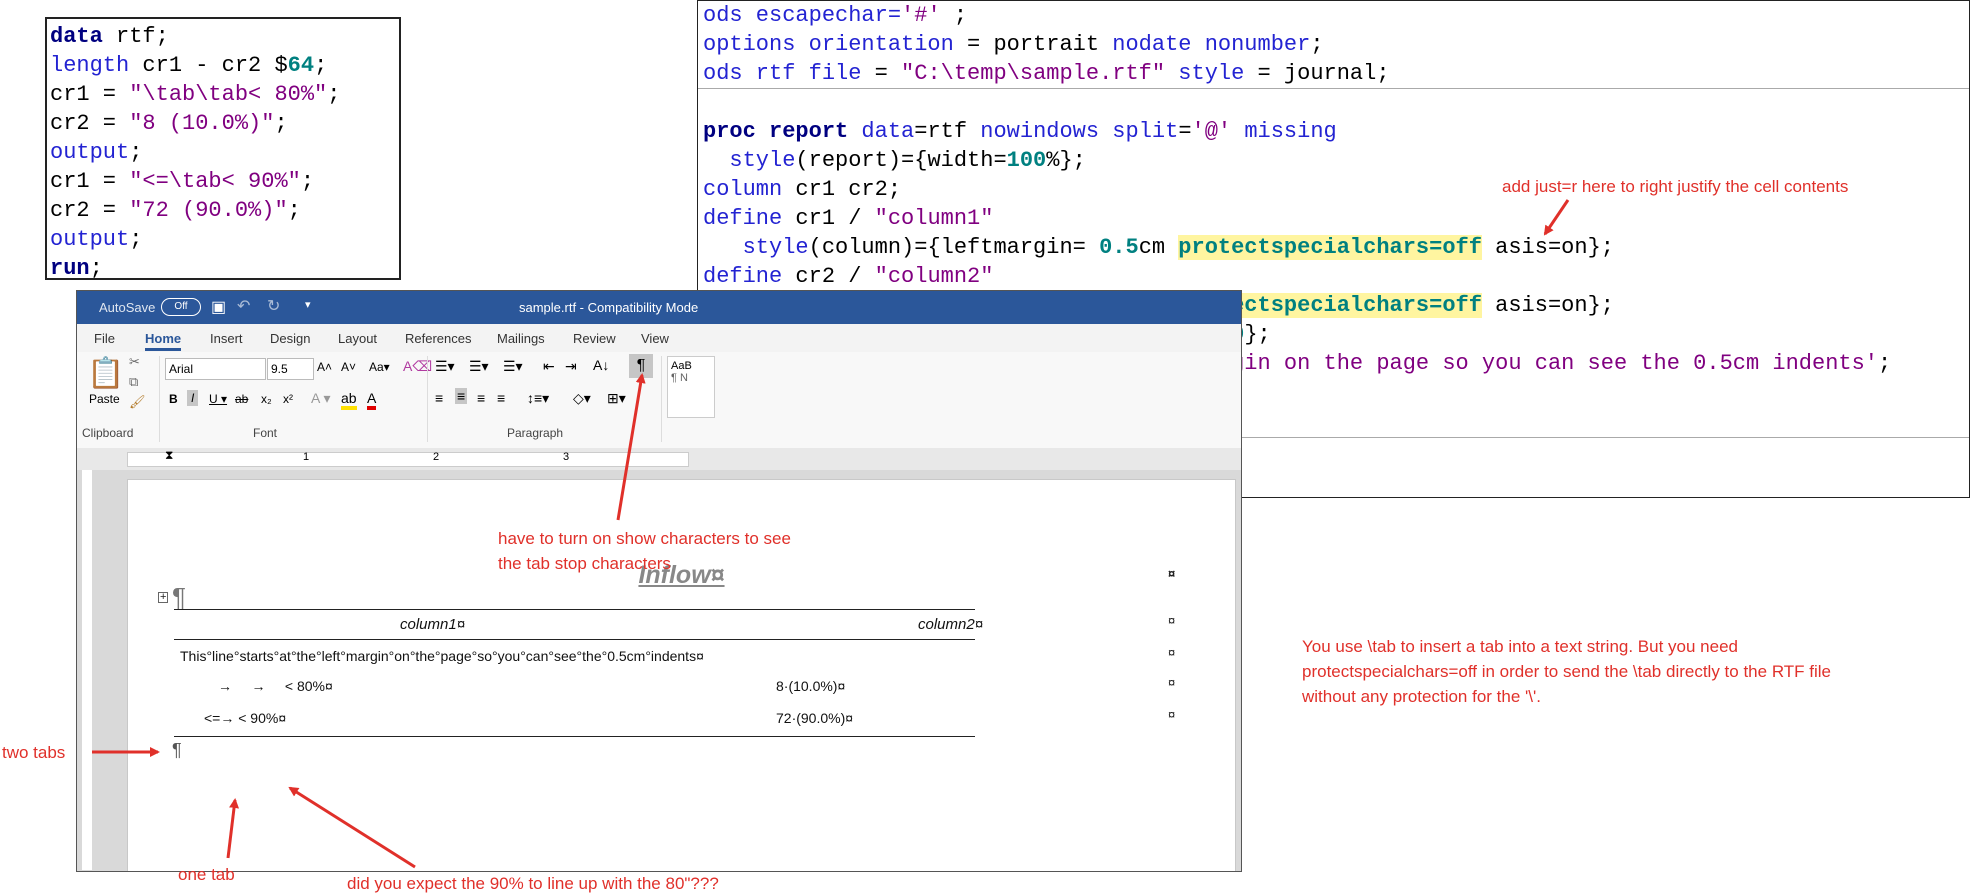 Image resolution: width=1975 pixels, height=896 pixels. Describe the element at coordinates (352, 827) in the screenshot. I see `arrow-expect` at that location.